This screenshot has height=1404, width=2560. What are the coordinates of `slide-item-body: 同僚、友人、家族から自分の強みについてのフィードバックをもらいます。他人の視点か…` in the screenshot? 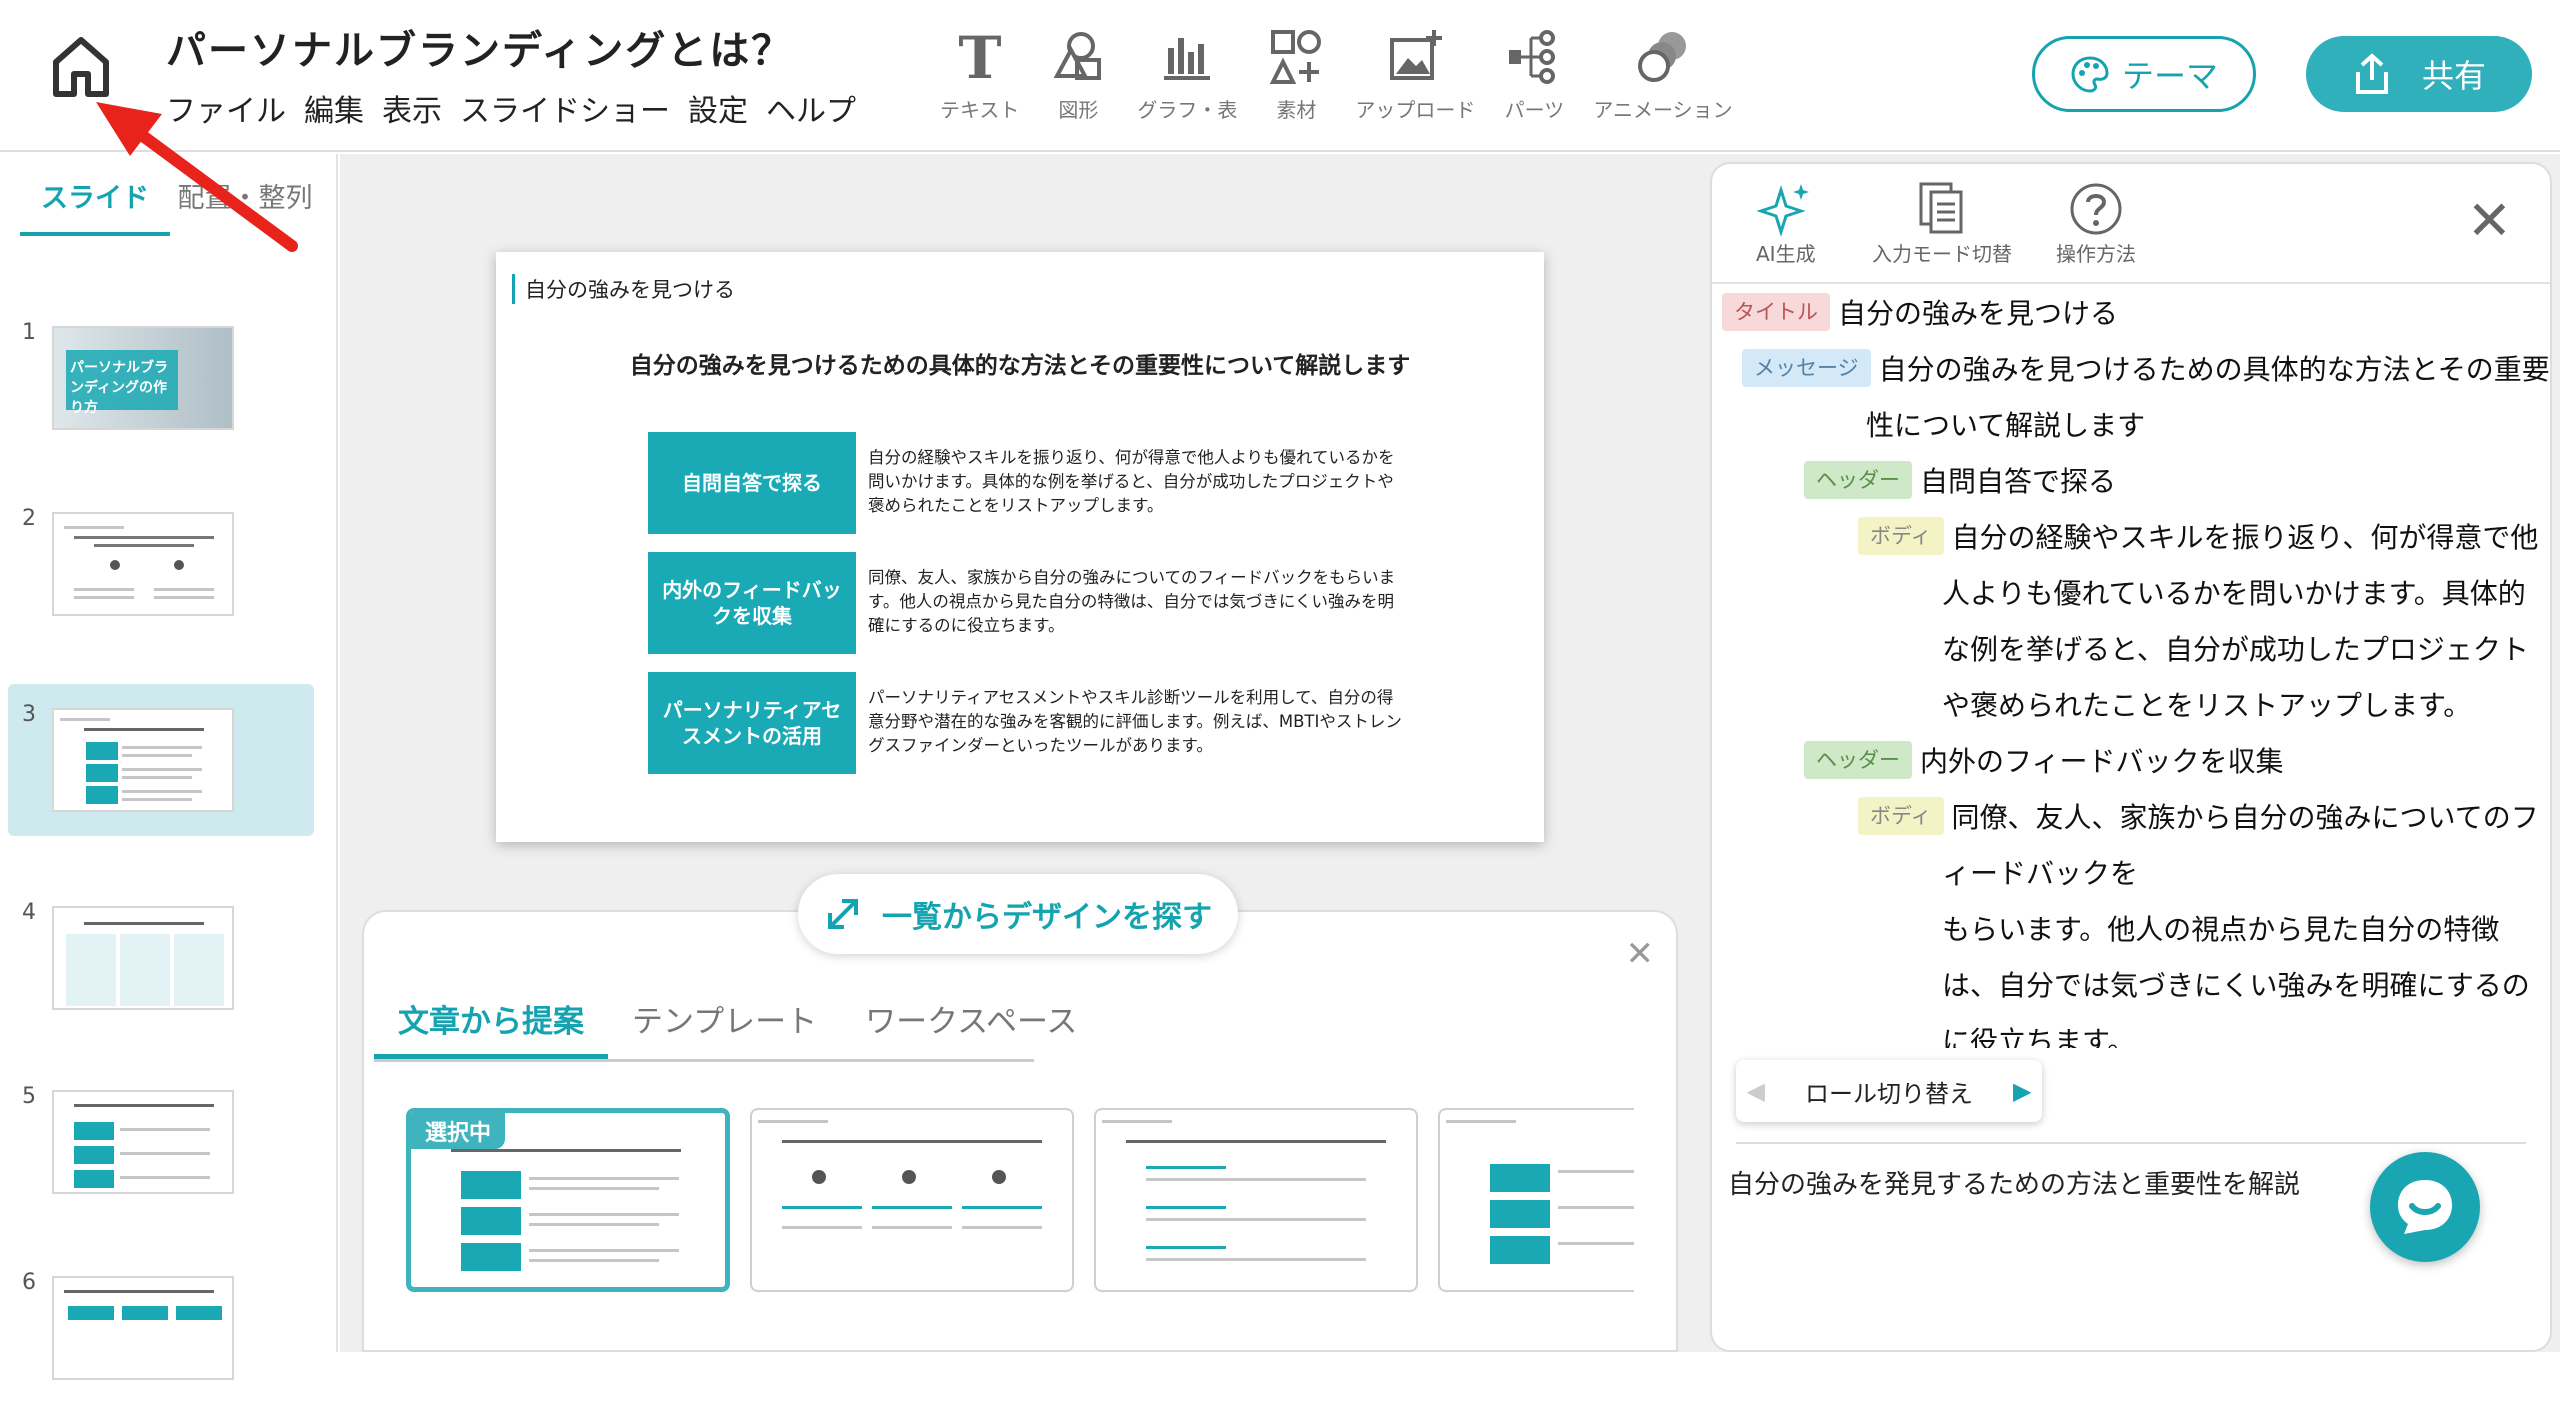 It's located at (1138, 602).